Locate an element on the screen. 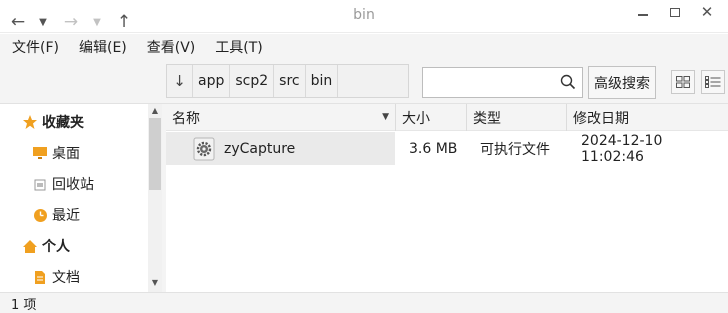 This screenshot has width=728, height=313. sidebar-section-label: 收藏夹 is located at coordinates (63, 123).